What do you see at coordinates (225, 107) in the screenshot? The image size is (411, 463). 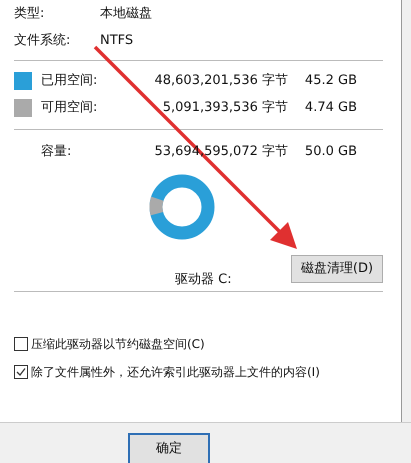 I see `space-bytes: 5,091,393,536 字节` at bounding box center [225, 107].